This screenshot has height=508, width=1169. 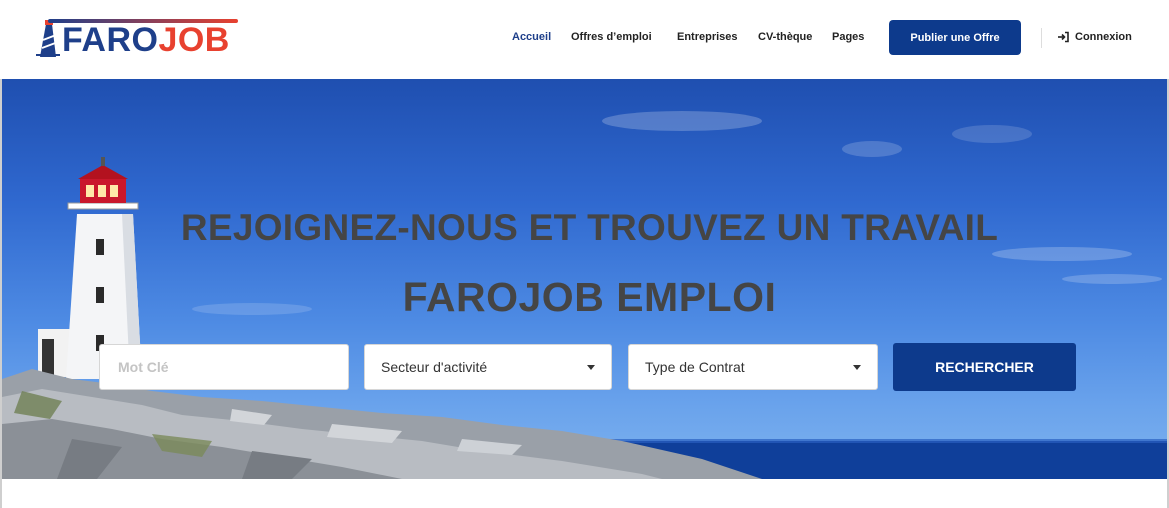 What do you see at coordinates (695, 367) in the screenshot?
I see `contract-type-select-value: Type de Contrat` at bounding box center [695, 367].